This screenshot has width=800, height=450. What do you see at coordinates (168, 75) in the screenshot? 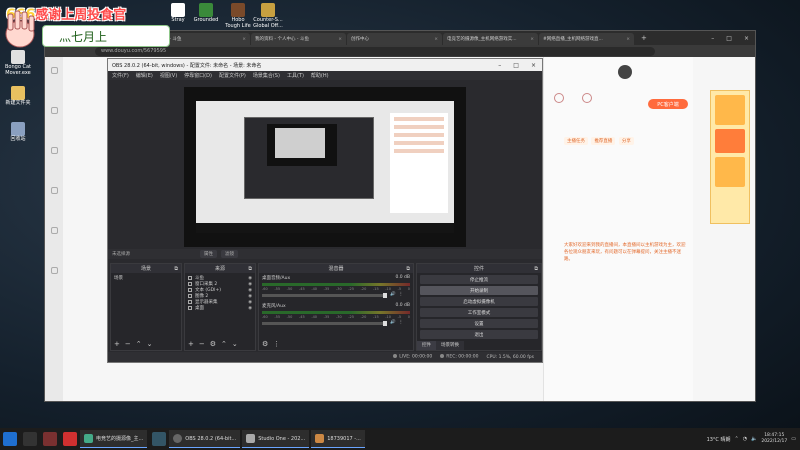
I see `menu-view: 视图(V)` at bounding box center [168, 75].